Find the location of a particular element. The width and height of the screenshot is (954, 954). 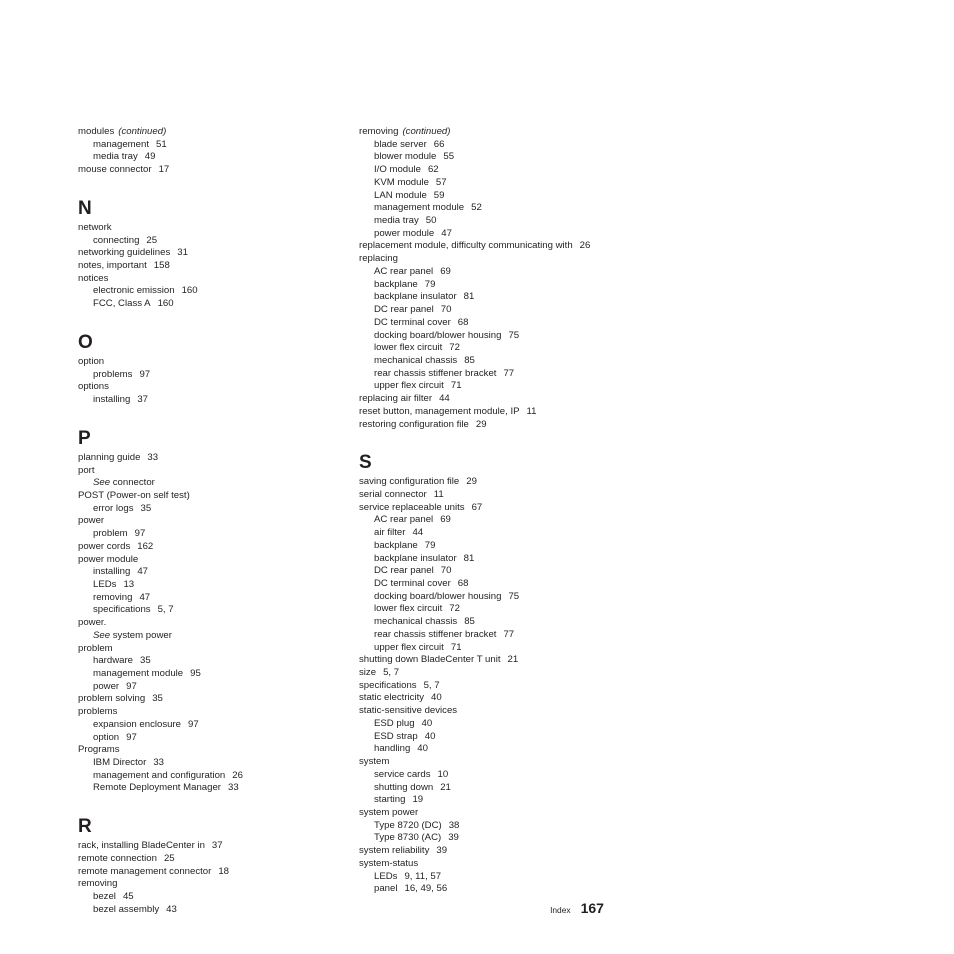

index-entry-page-numbers: 57 is located at coordinates (438, 182).